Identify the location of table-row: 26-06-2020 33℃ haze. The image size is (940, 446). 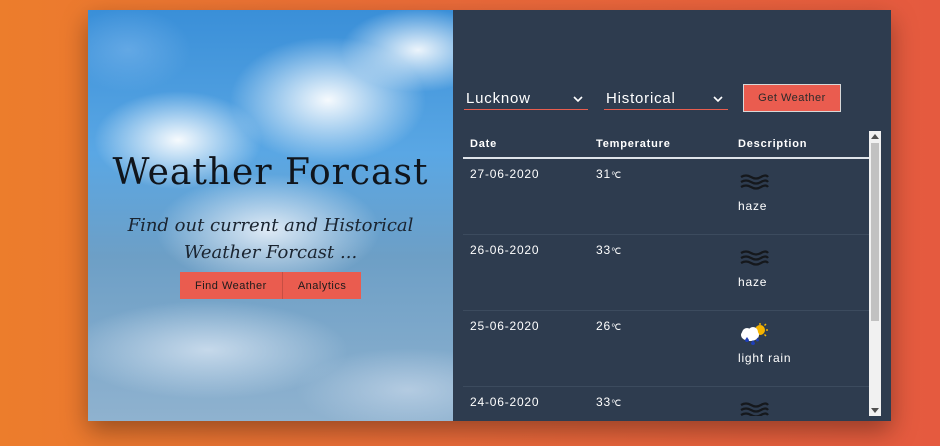
(671, 273).